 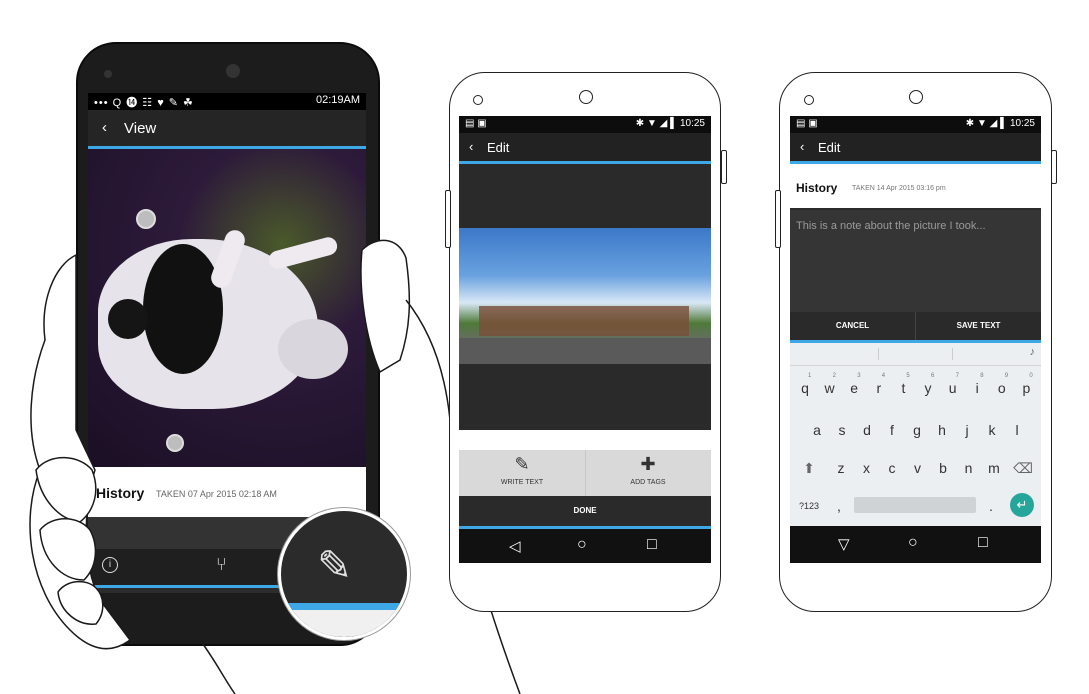 I want to click on app-bar: ‹ Edit, so click(x=915, y=147).